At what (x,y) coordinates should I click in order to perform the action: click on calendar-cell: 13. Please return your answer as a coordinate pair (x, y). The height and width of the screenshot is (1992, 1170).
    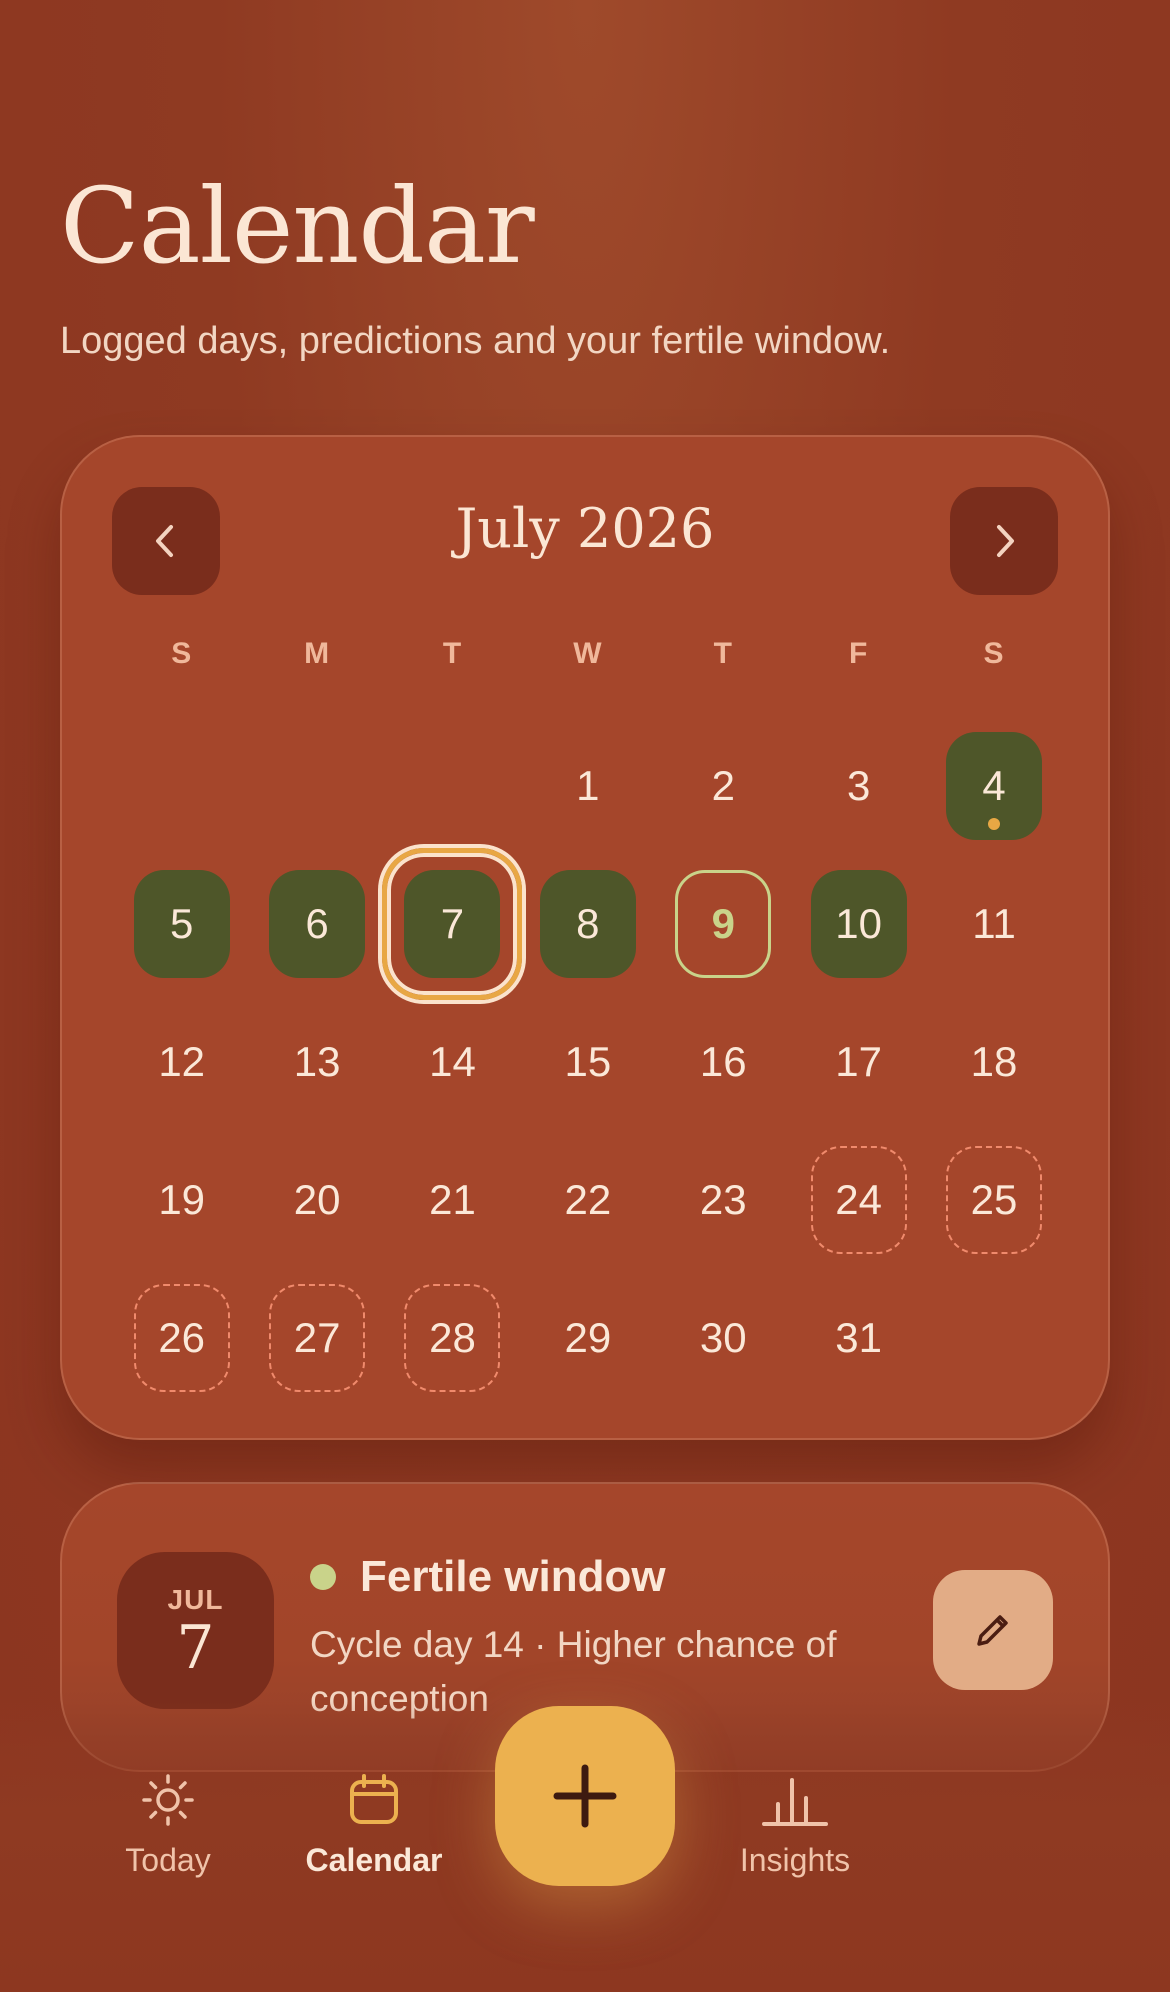
    Looking at the image, I should click on (316, 1062).